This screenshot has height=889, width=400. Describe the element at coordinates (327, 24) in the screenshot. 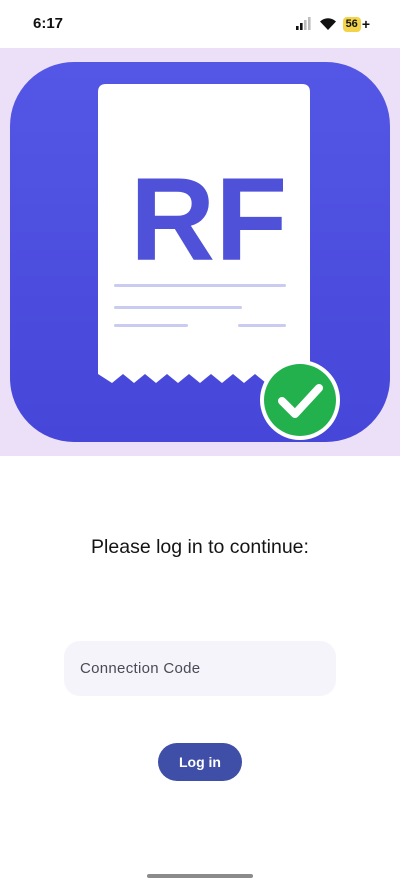

I see `wifi-icon` at that location.